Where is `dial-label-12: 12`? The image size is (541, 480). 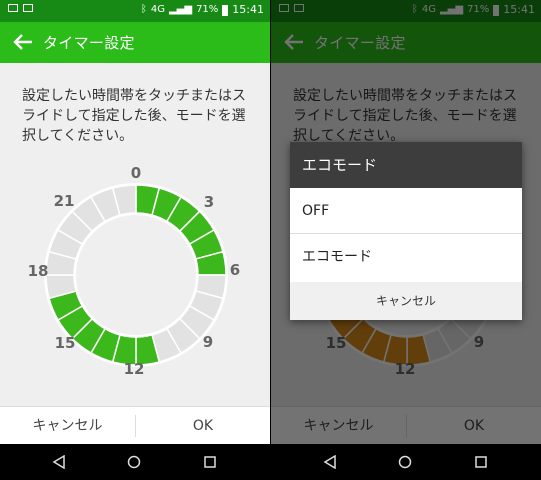 dial-label-12: 12 is located at coordinates (134, 369).